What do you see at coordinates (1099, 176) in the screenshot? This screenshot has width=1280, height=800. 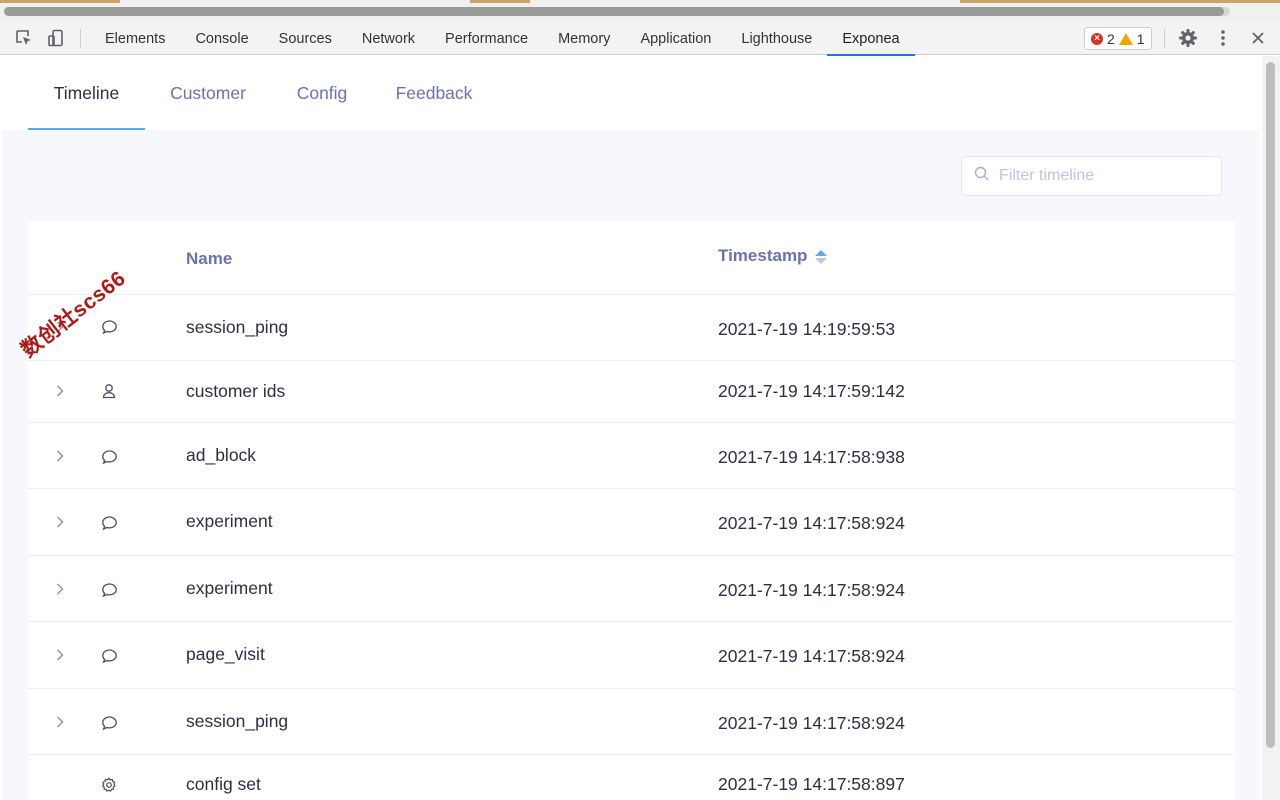 I see `filter-timeline-input` at bounding box center [1099, 176].